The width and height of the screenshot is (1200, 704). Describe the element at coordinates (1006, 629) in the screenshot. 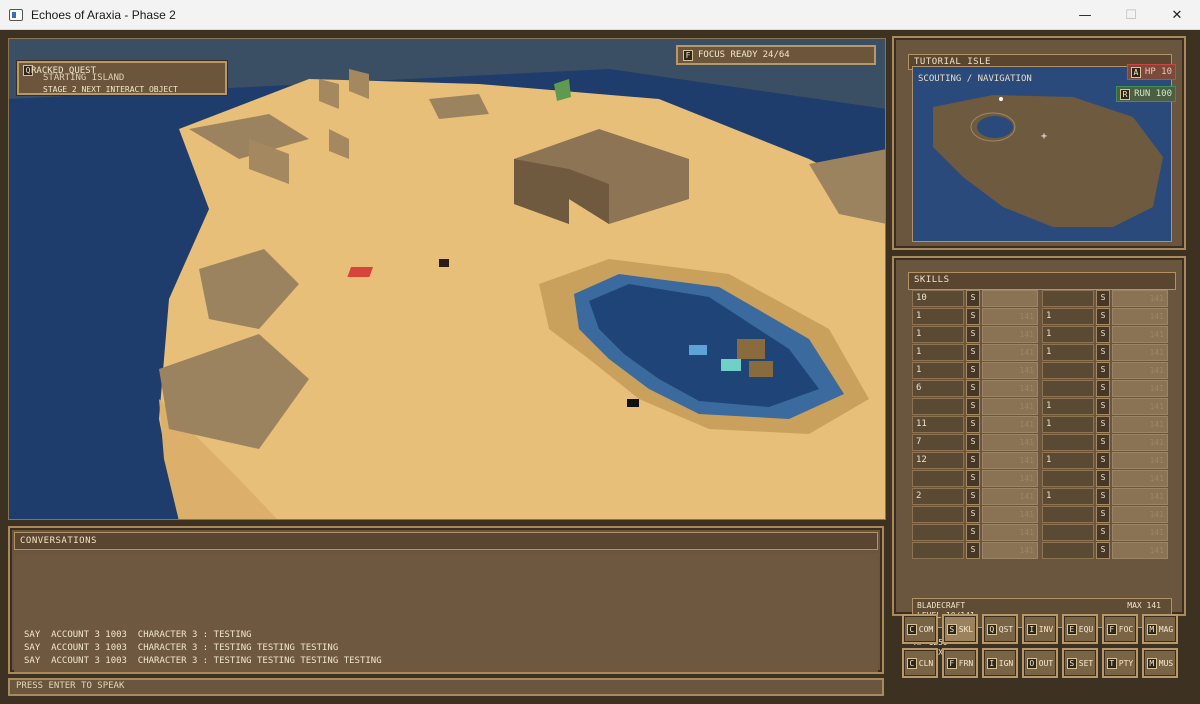

I see `menu-button-label: QST` at that location.